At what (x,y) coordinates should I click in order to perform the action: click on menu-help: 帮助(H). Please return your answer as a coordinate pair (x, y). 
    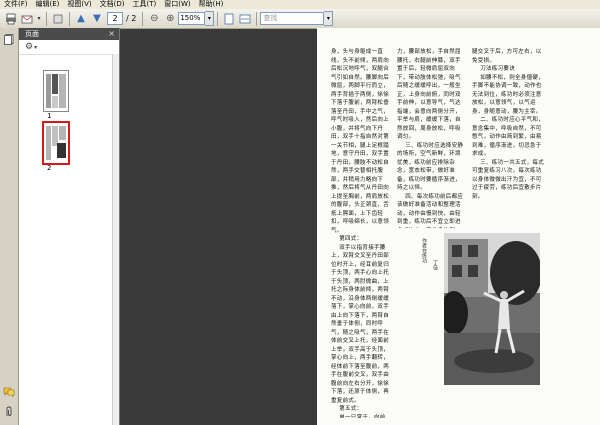
    Looking at the image, I should click on (211, 4).